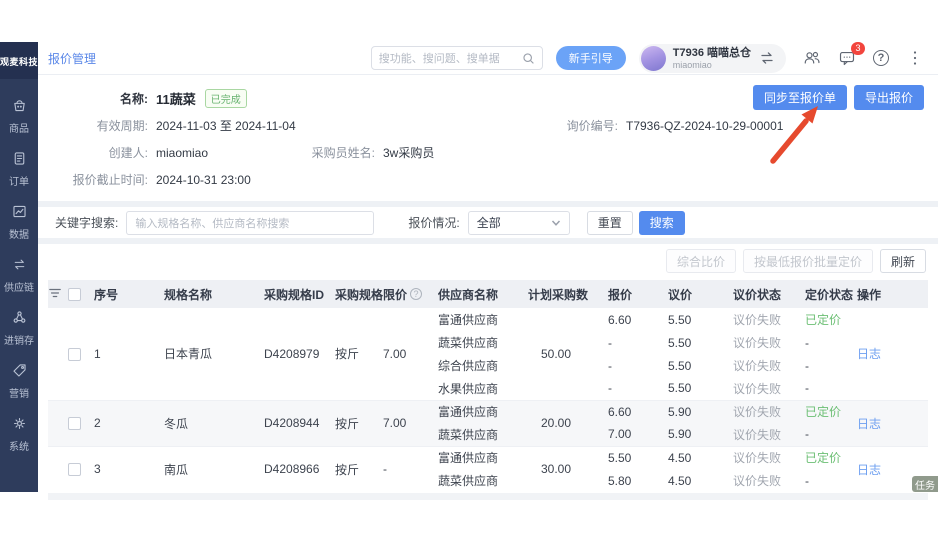 This screenshot has height=539, width=938. What do you see at coordinates (555, 222) in the screenshot?
I see `chevron-down-icon` at bounding box center [555, 222].